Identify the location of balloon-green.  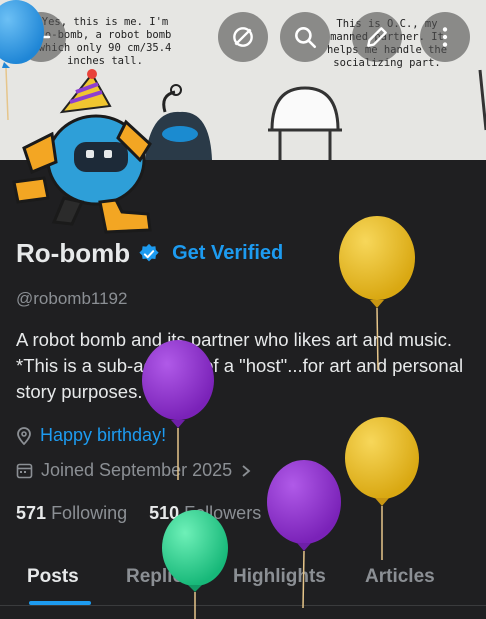
(195, 564).